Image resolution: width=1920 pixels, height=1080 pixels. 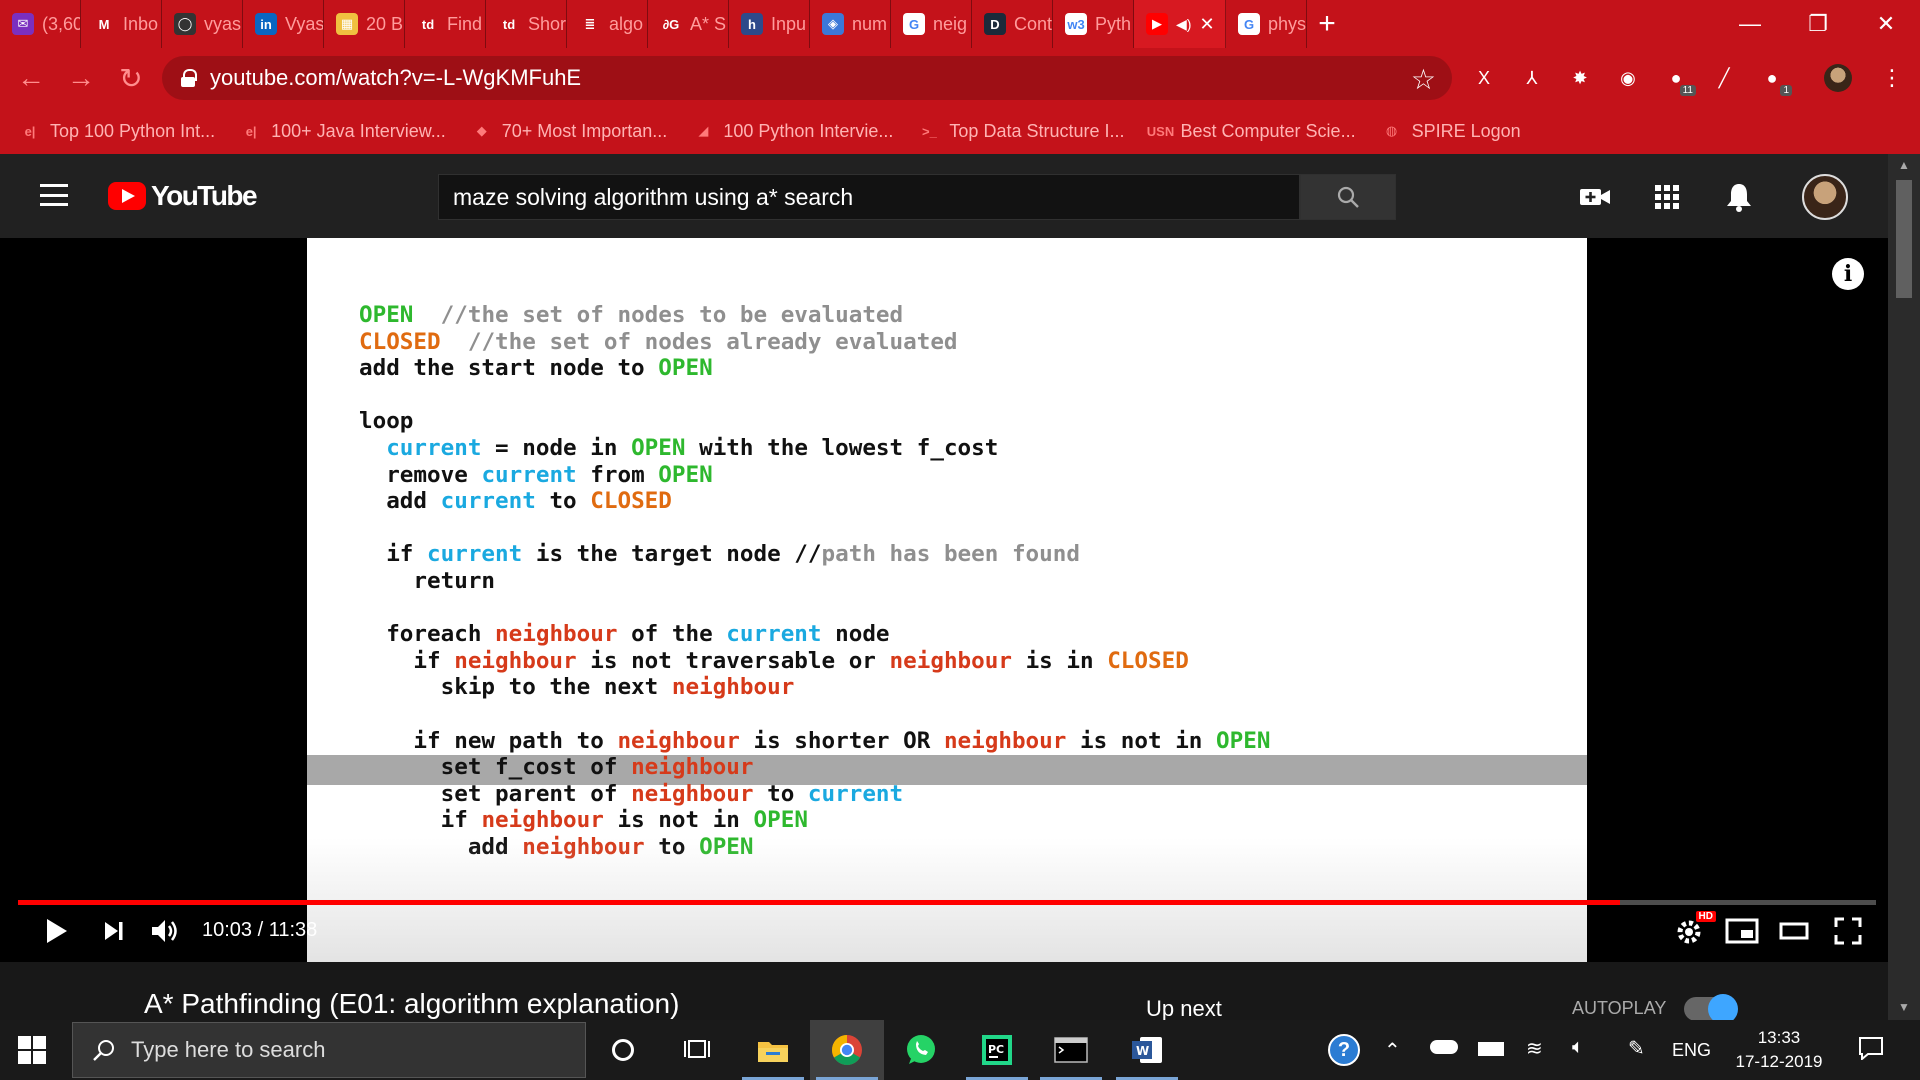 What do you see at coordinates (1779, 1050) in the screenshot?
I see `taskbar-clock: 13:33 17-12-2019` at bounding box center [1779, 1050].